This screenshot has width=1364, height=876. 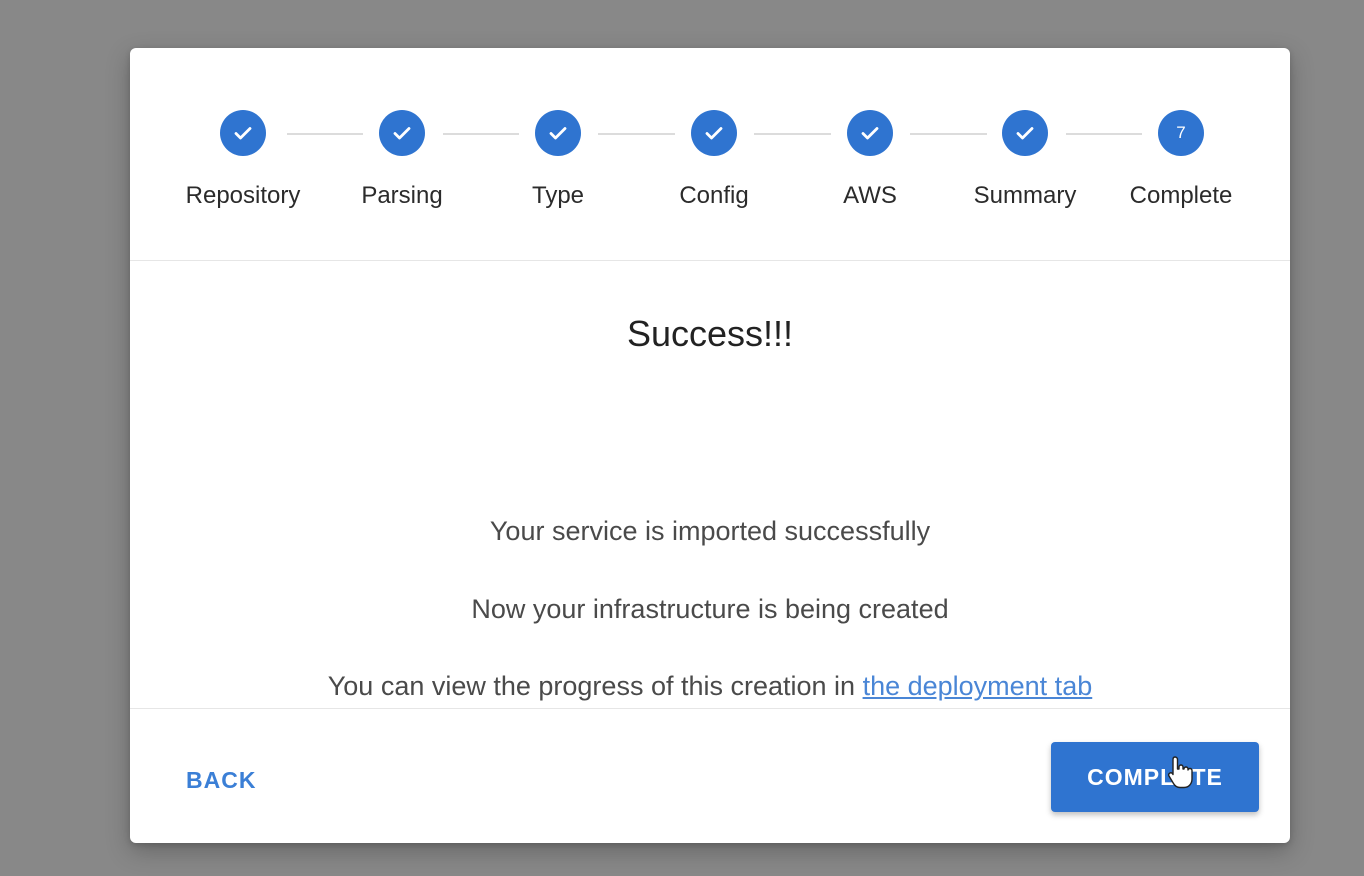 What do you see at coordinates (1025, 195) in the screenshot?
I see `step-label: Summary` at bounding box center [1025, 195].